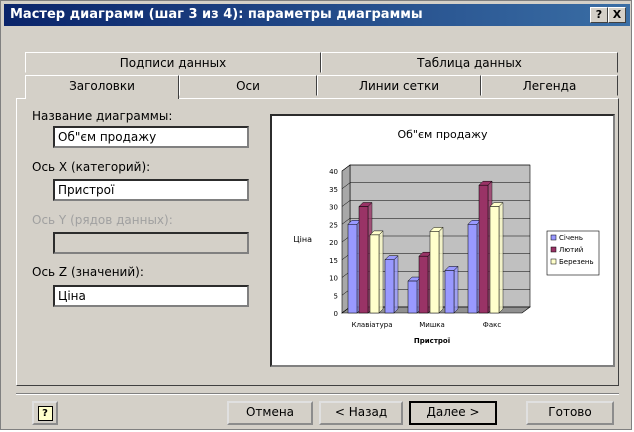 The image size is (634, 432). What do you see at coordinates (102, 87) in the screenshot?
I see `tab-titles: Заголовки` at bounding box center [102, 87].